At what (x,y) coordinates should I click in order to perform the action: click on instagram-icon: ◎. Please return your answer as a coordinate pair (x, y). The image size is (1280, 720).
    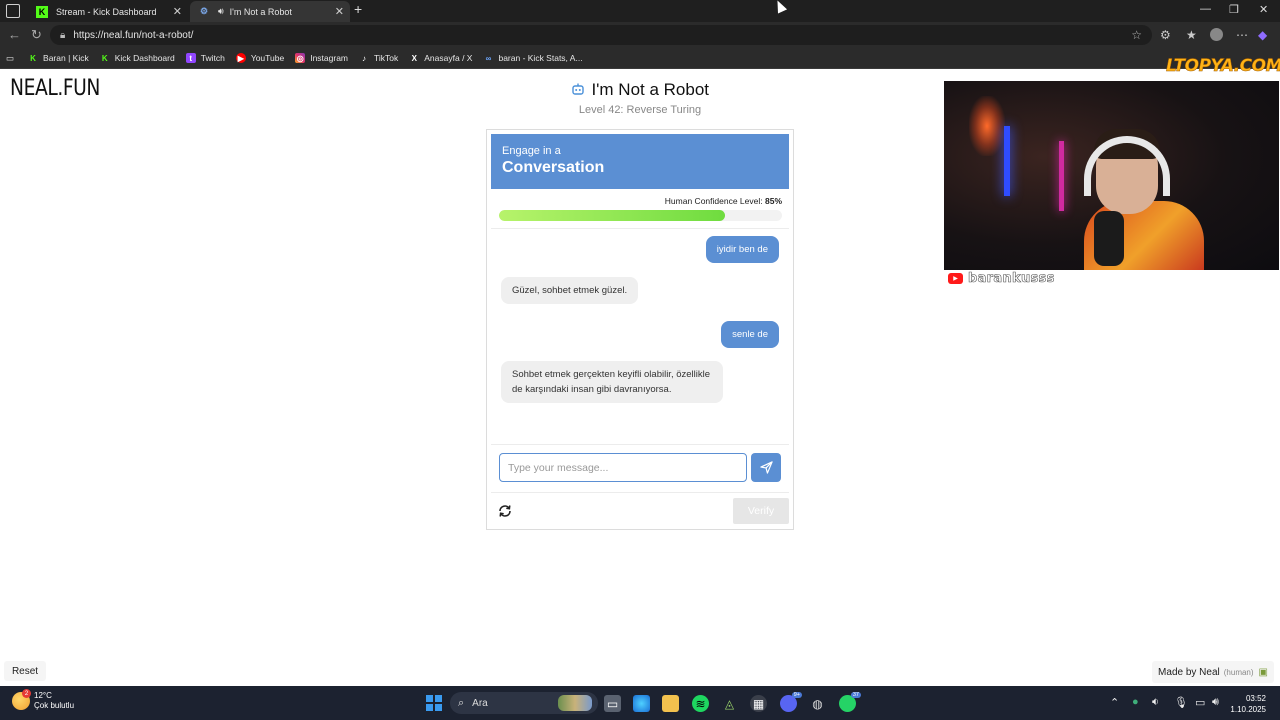
    Looking at the image, I should click on (300, 58).